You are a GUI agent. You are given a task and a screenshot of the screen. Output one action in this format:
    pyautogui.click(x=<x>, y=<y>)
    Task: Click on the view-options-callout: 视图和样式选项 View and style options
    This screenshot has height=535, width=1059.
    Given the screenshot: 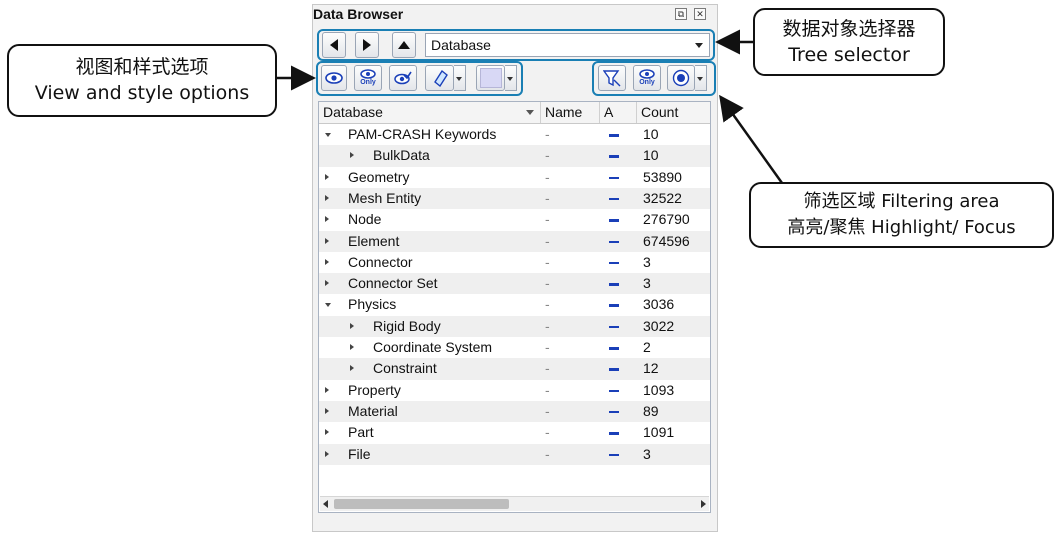 What is the action you would take?
    pyautogui.click(x=142, y=80)
    